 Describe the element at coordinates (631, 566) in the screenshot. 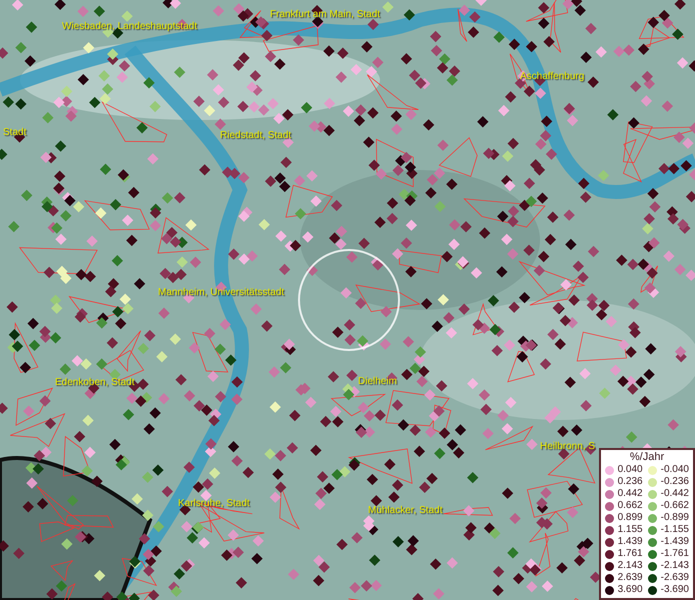

I see `legend-value: 2.143` at that location.